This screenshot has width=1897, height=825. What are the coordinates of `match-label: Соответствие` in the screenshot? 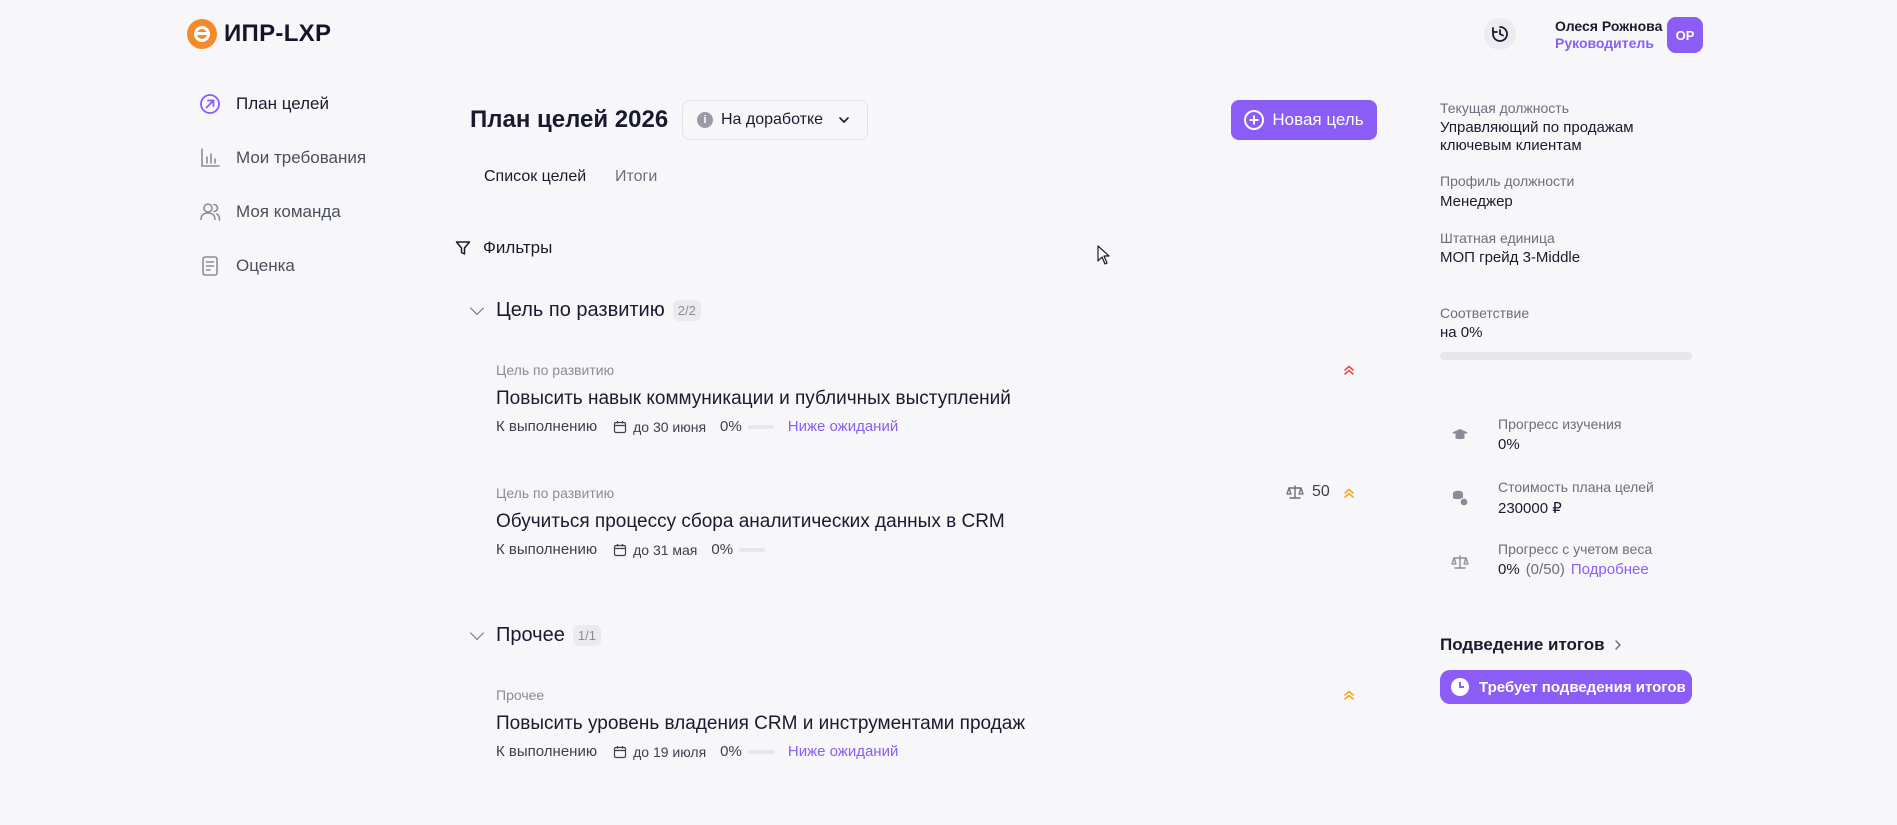 It's located at (1485, 313).